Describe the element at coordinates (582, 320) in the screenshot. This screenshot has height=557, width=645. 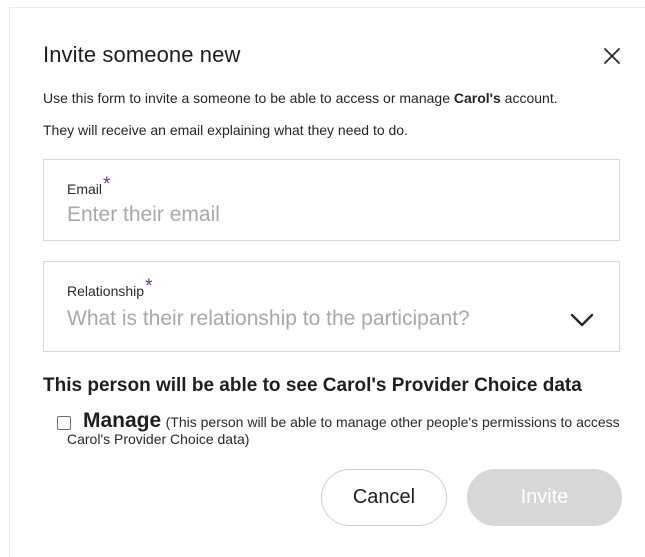
I see `chevron-down-icon` at that location.